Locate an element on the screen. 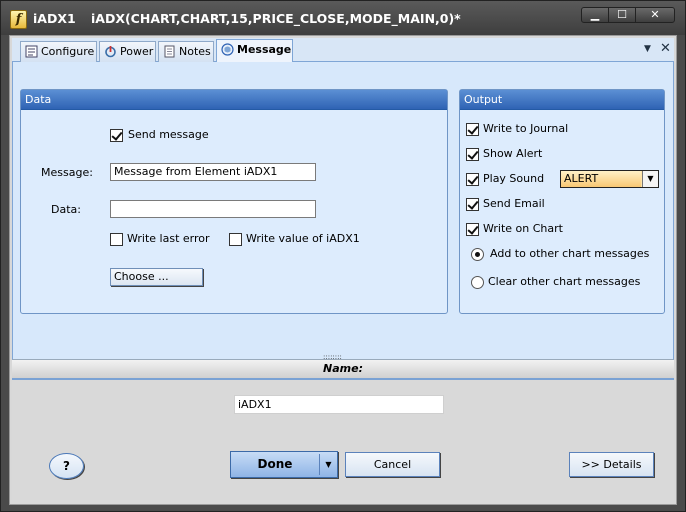 This screenshot has width=686, height=512. tab-message: Message is located at coordinates (254, 51).